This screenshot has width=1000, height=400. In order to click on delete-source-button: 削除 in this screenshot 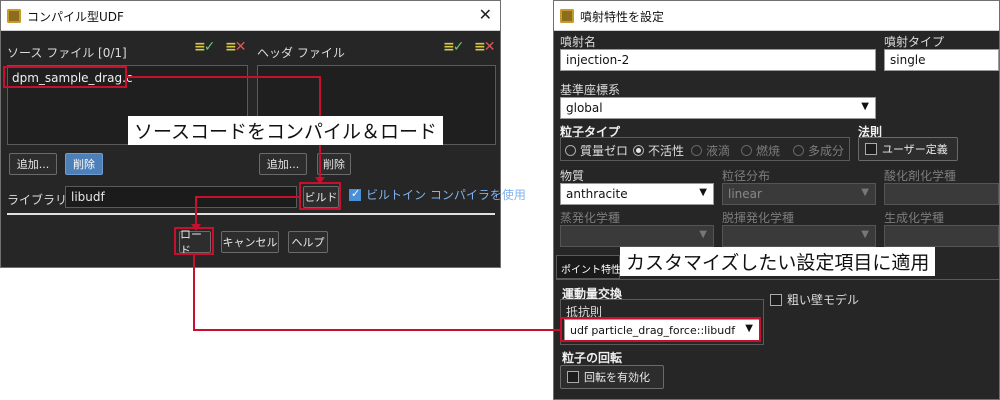, I will do `click(84, 164)`.